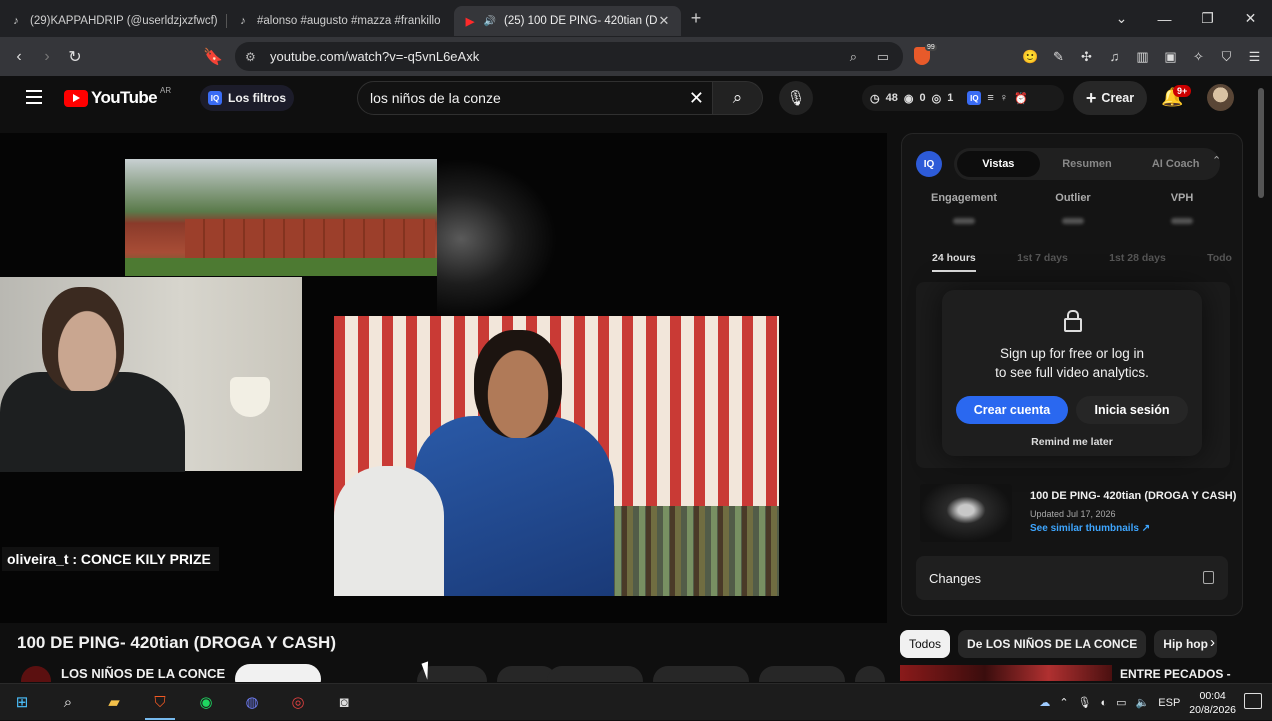 The height and width of the screenshot is (721, 1272). I want to click on create-button: + Crear, so click(1110, 98).